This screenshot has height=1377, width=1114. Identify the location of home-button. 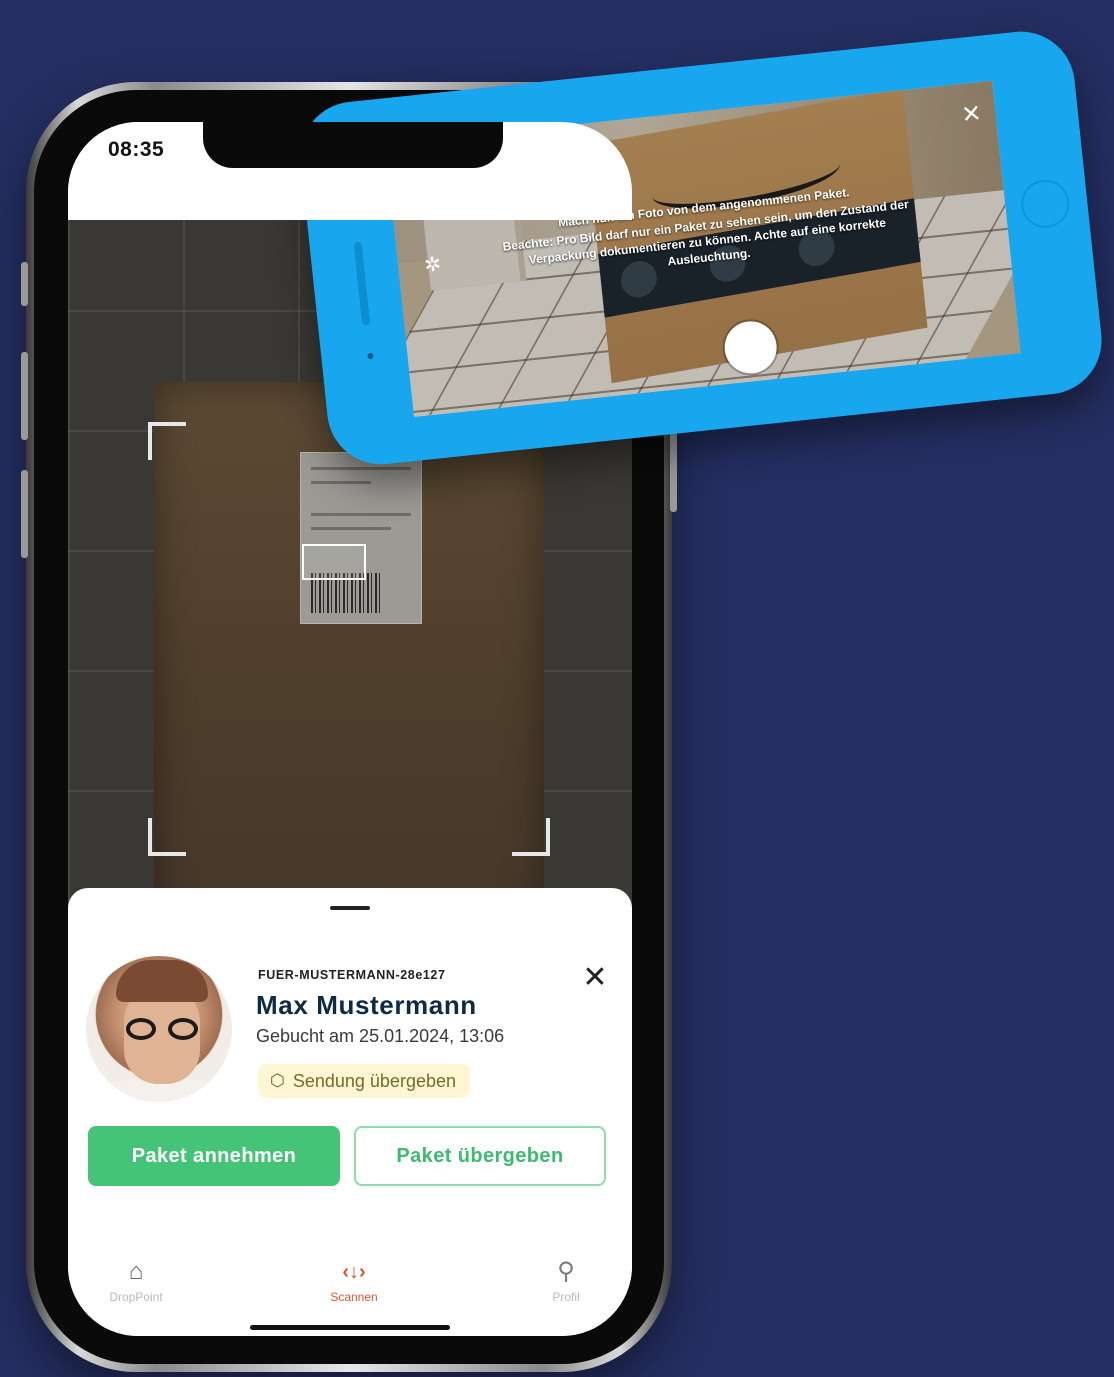
(1045, 204).